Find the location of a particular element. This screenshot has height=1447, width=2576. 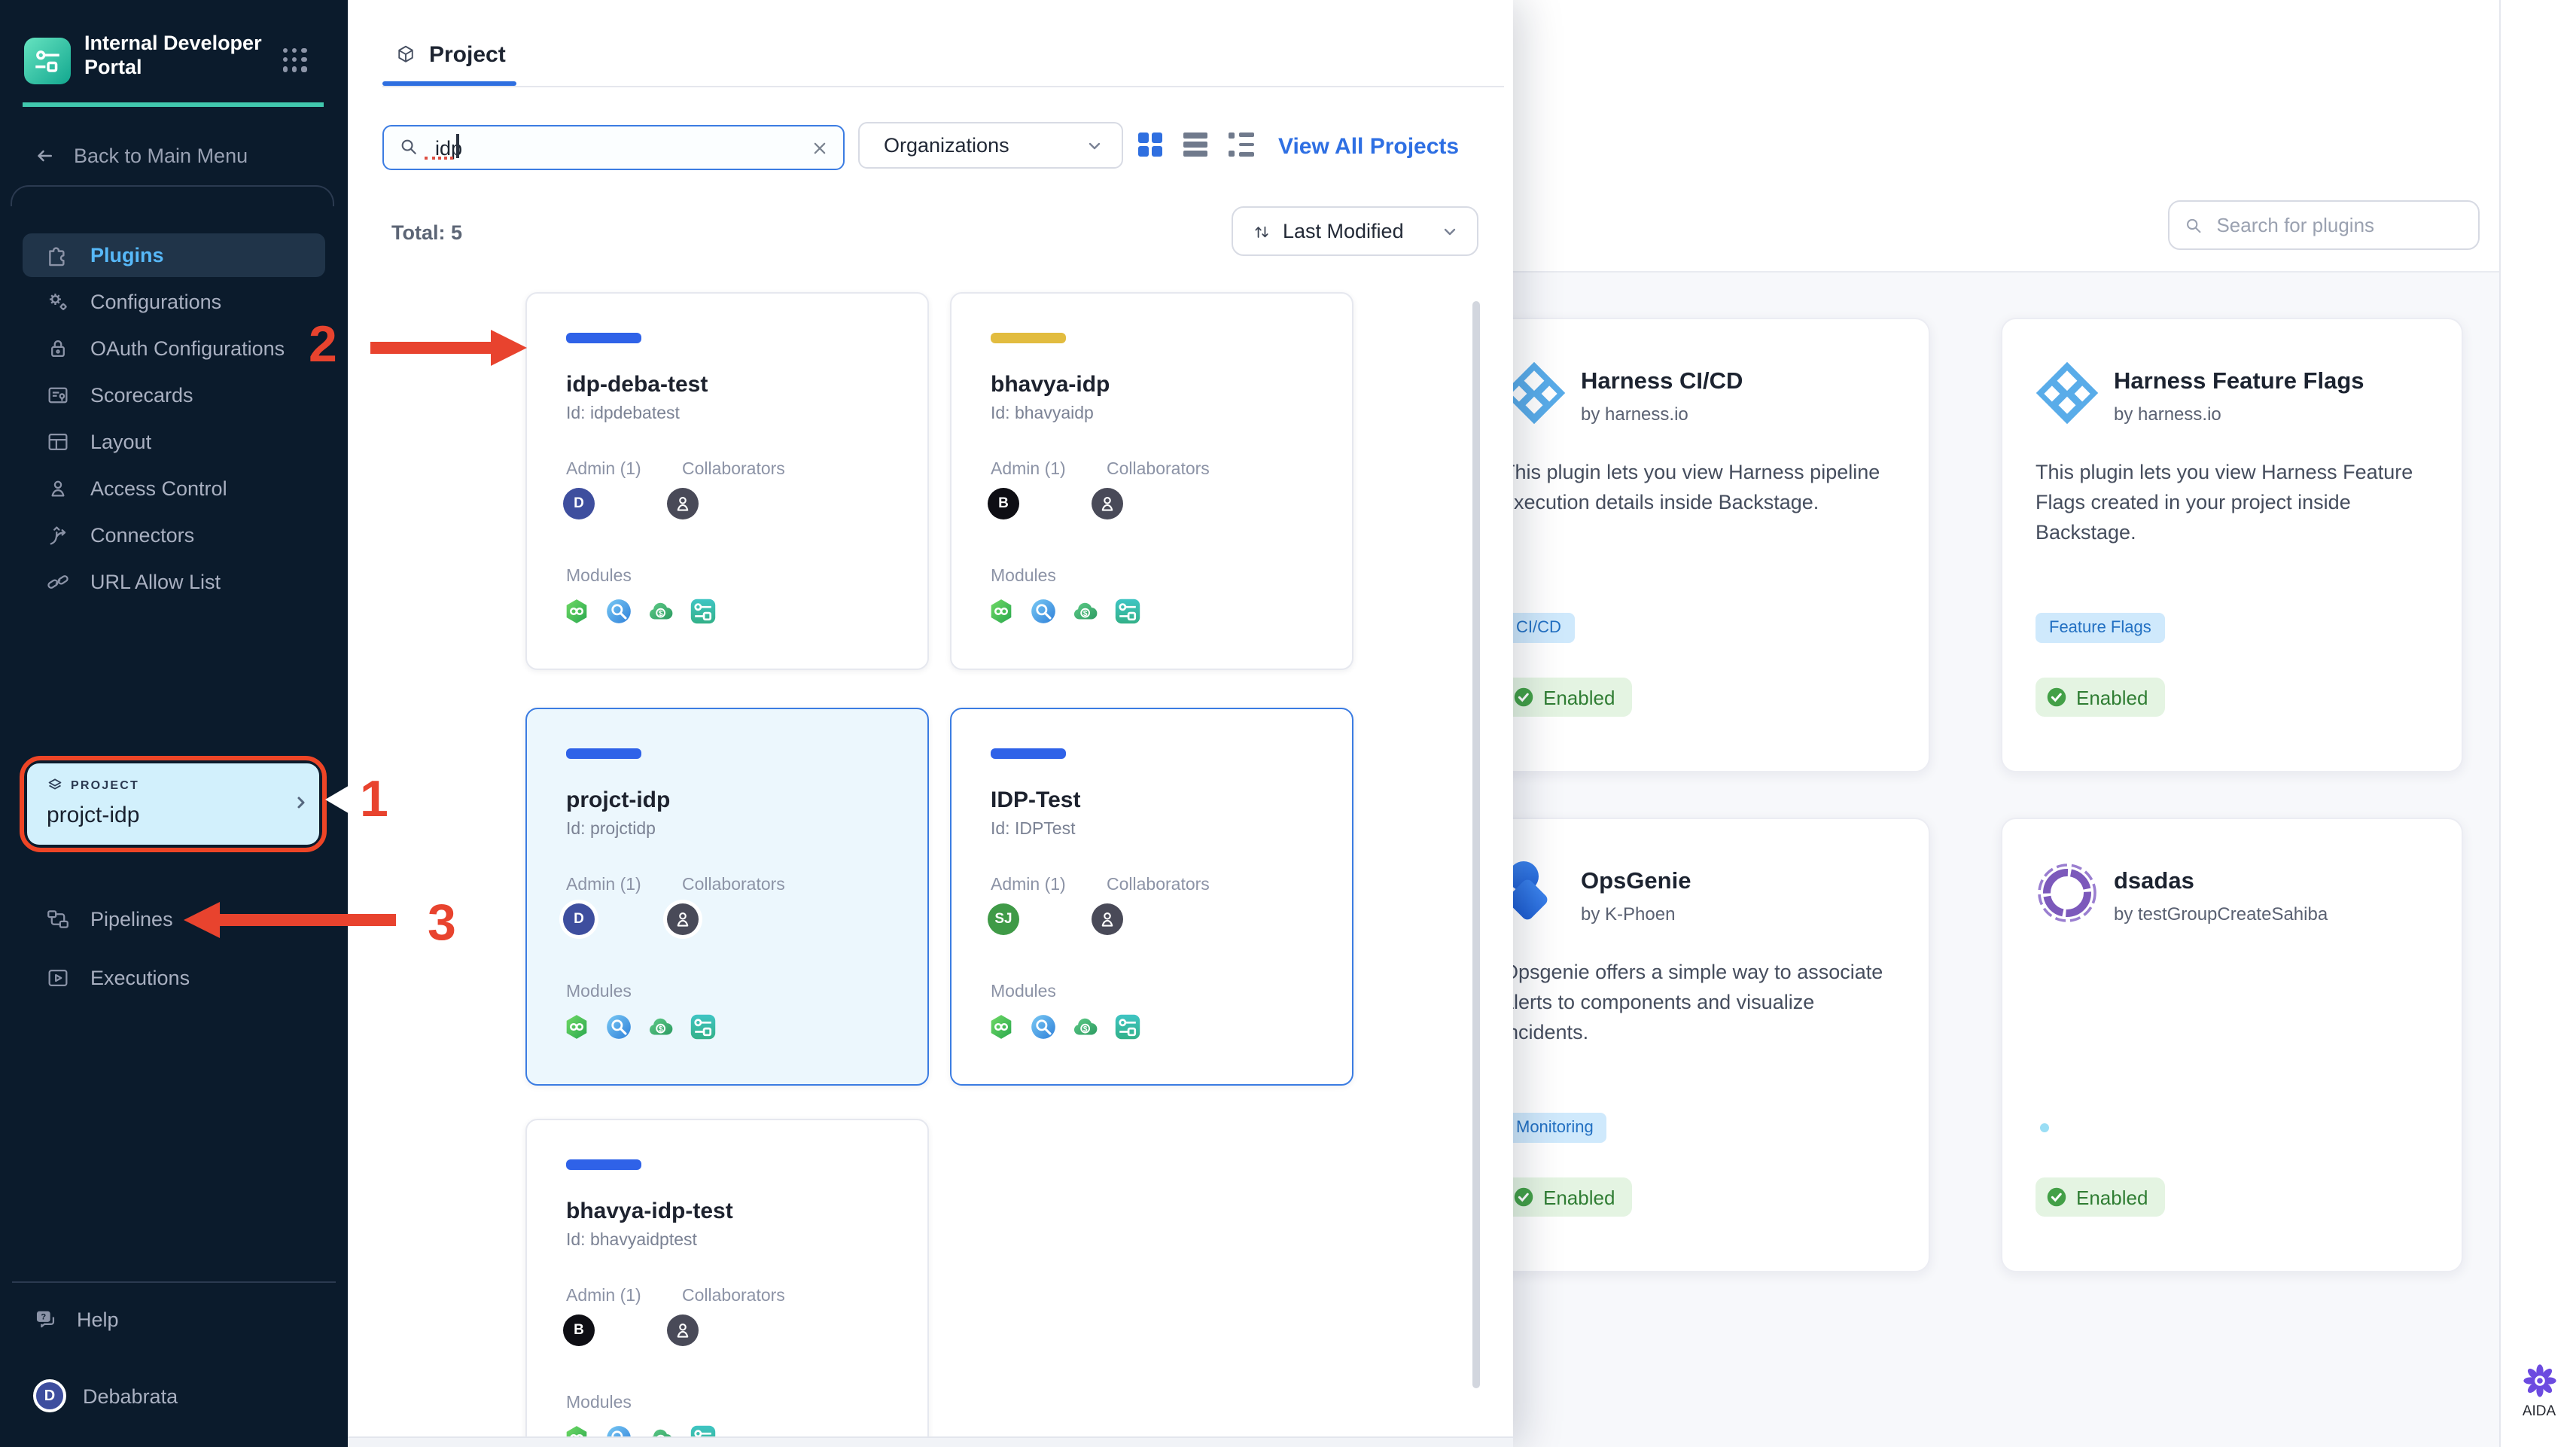

check-circle-icon is located at coordinates (1524, 697).